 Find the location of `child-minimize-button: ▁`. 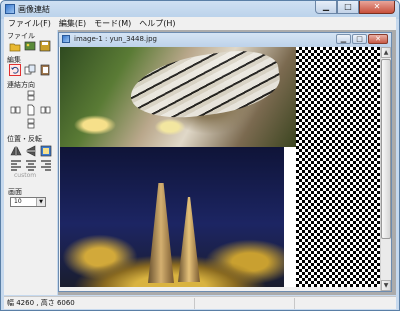

child-minimize-button: ▁ is located at coordinates (343, 39).